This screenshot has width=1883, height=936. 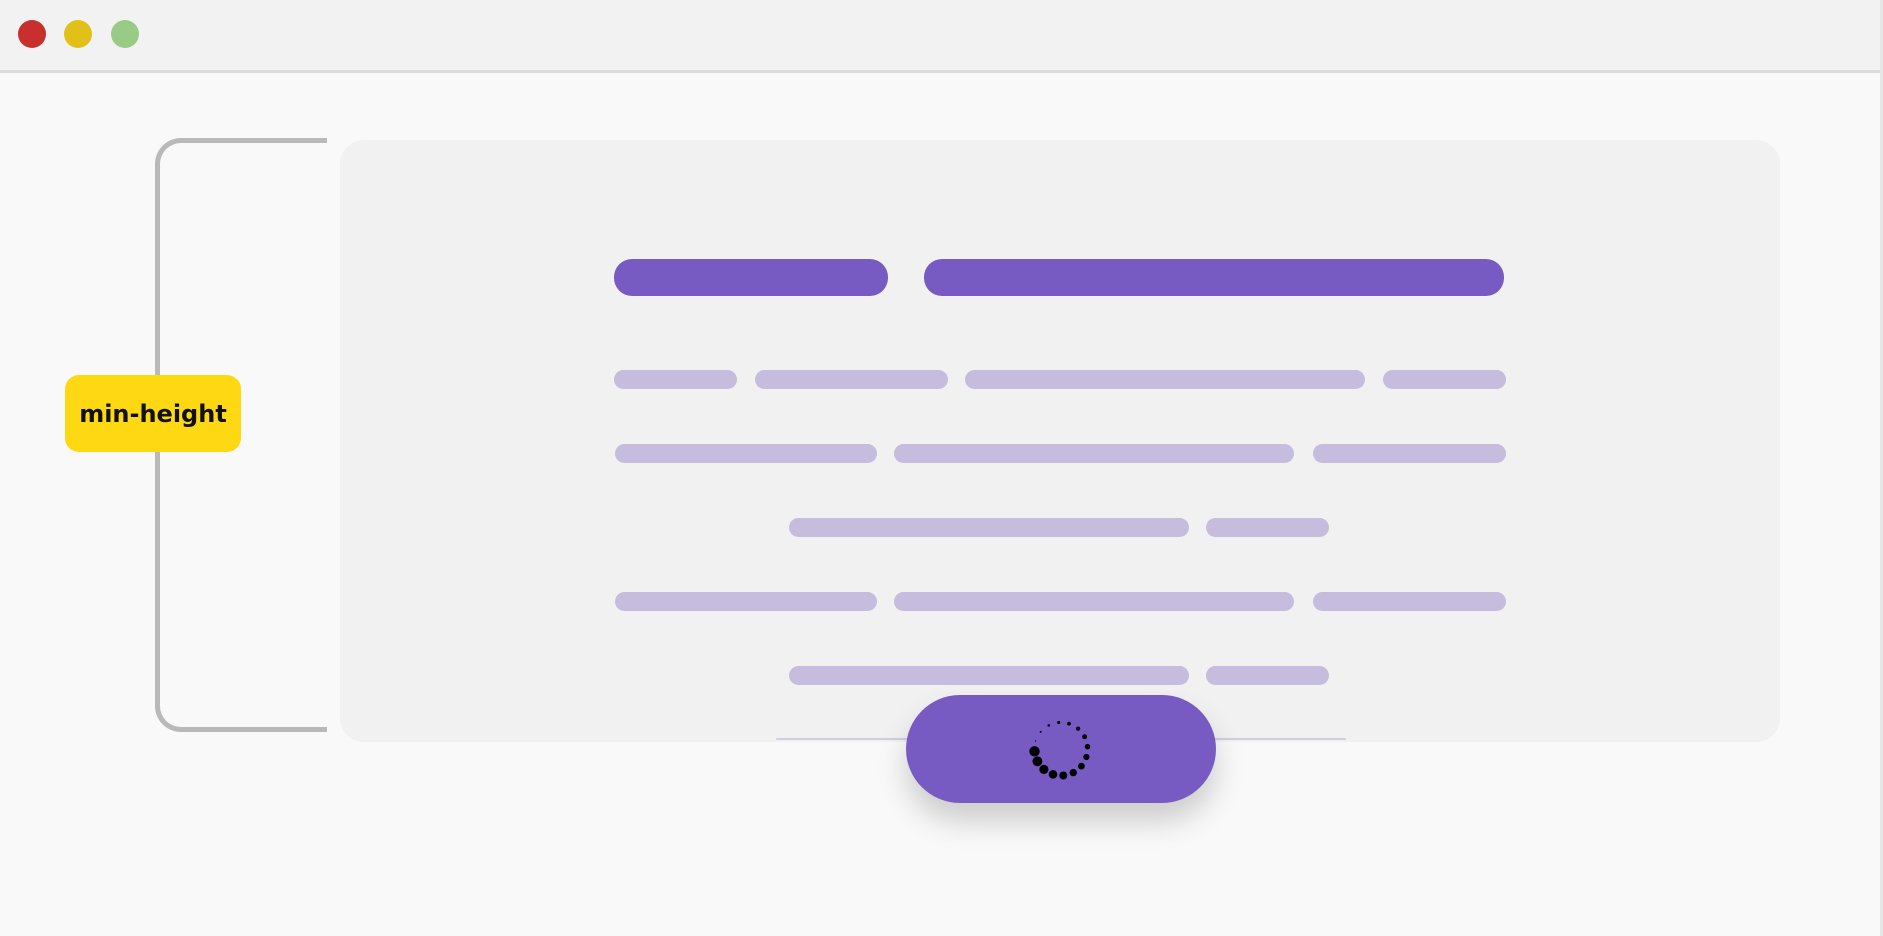 What do you see at coordinates (32, 34) in the screenshot?
I see `close-window-button` at bounding box center [32, 34].